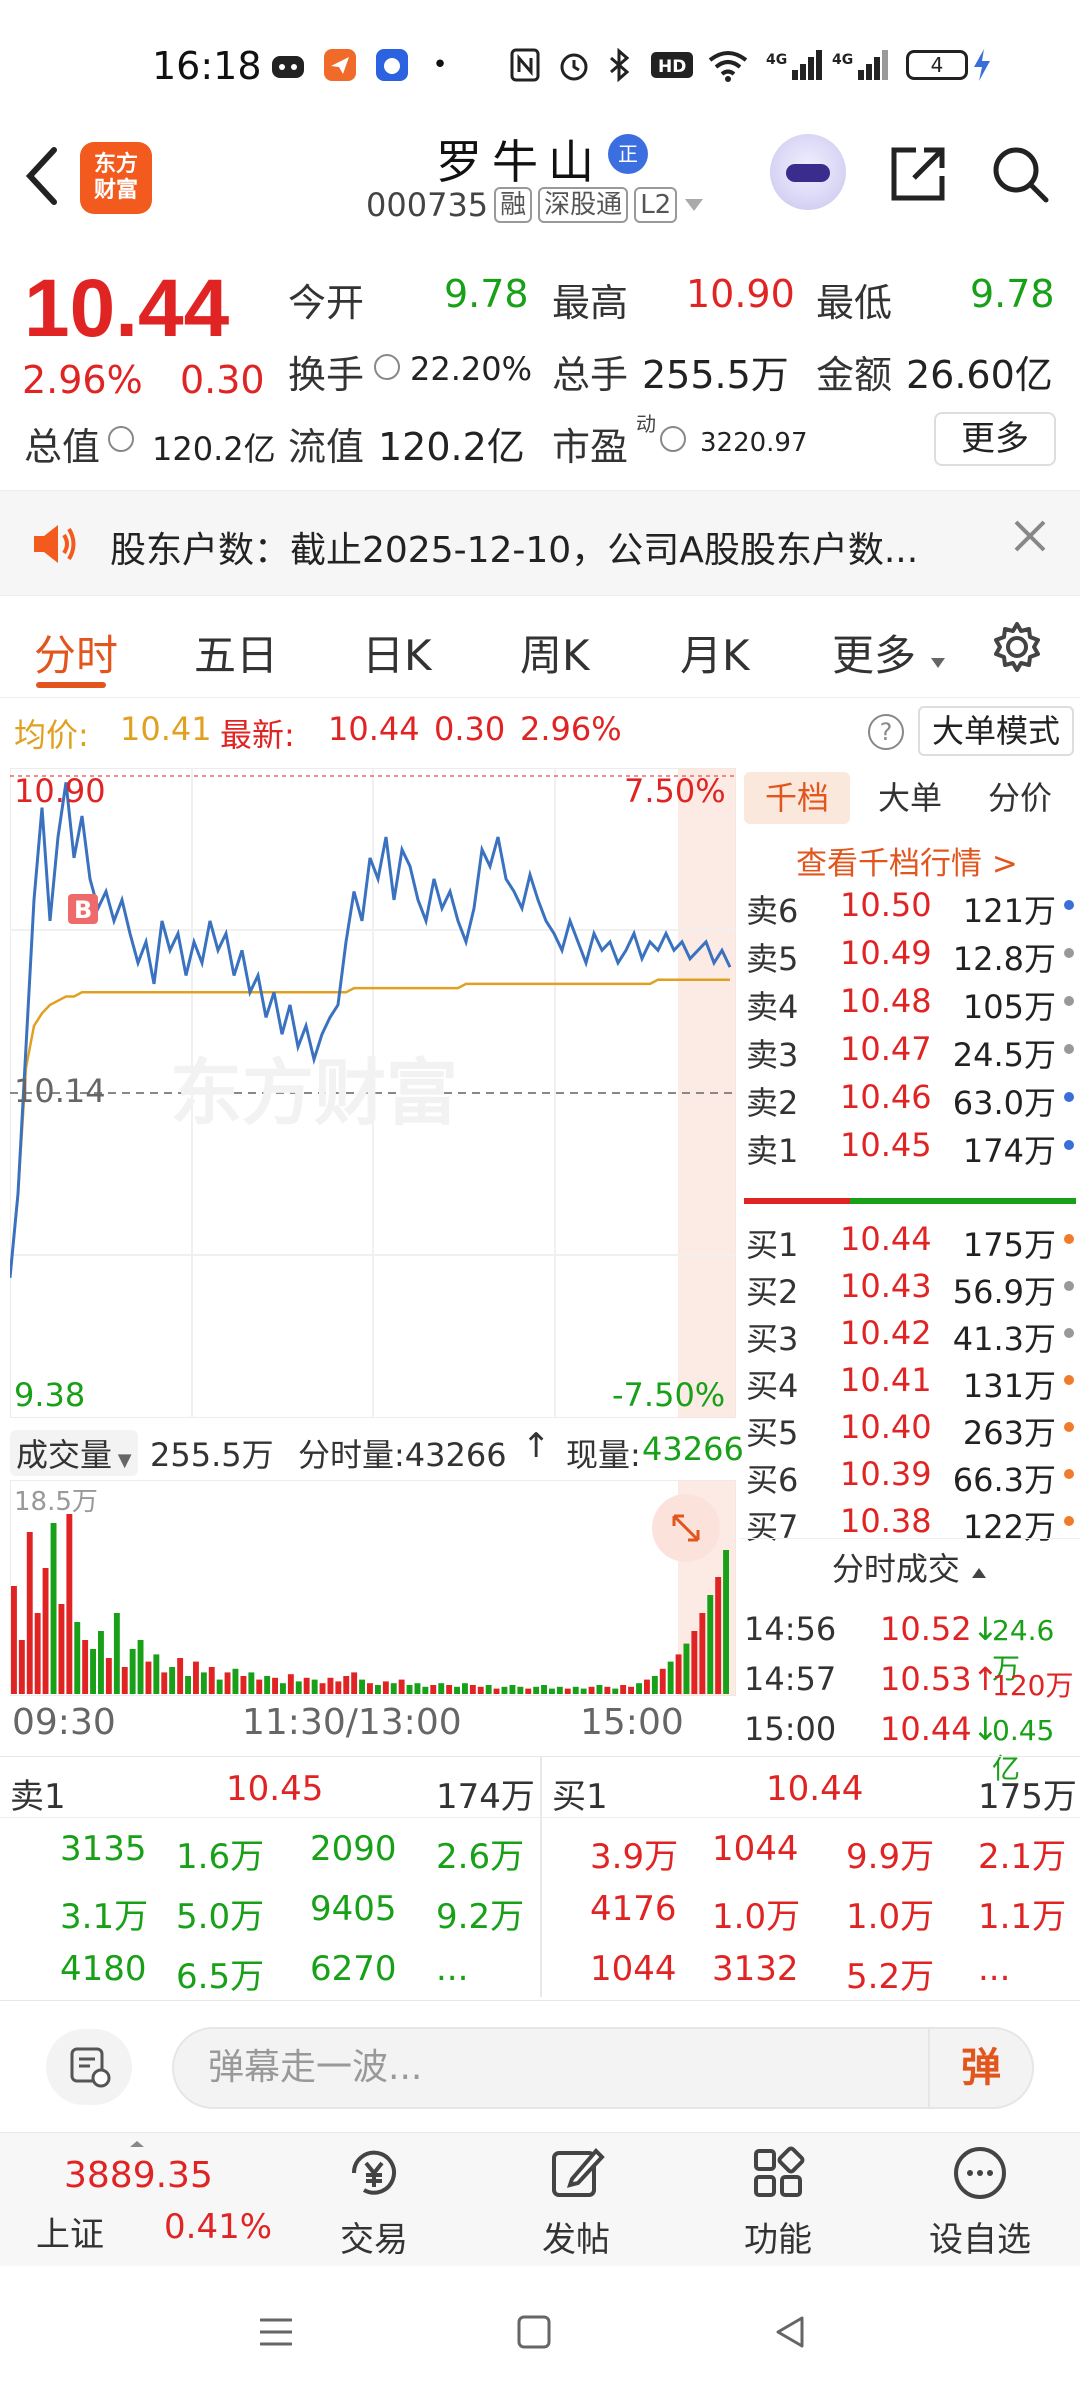  I want to click on add-watchlist-button: 设自选, so click(980, 2202).